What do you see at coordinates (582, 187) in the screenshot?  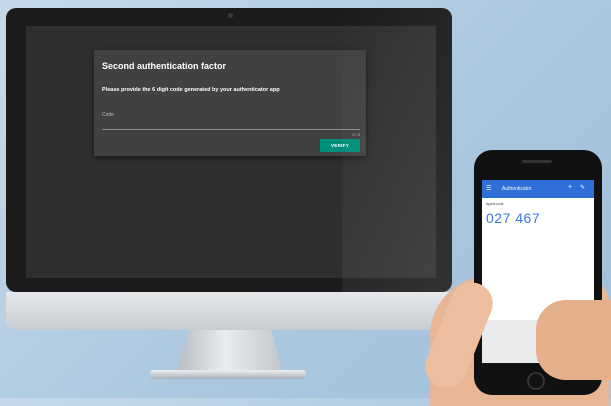 I see `edit-icon: ✎` at bounding box center [582, 187].